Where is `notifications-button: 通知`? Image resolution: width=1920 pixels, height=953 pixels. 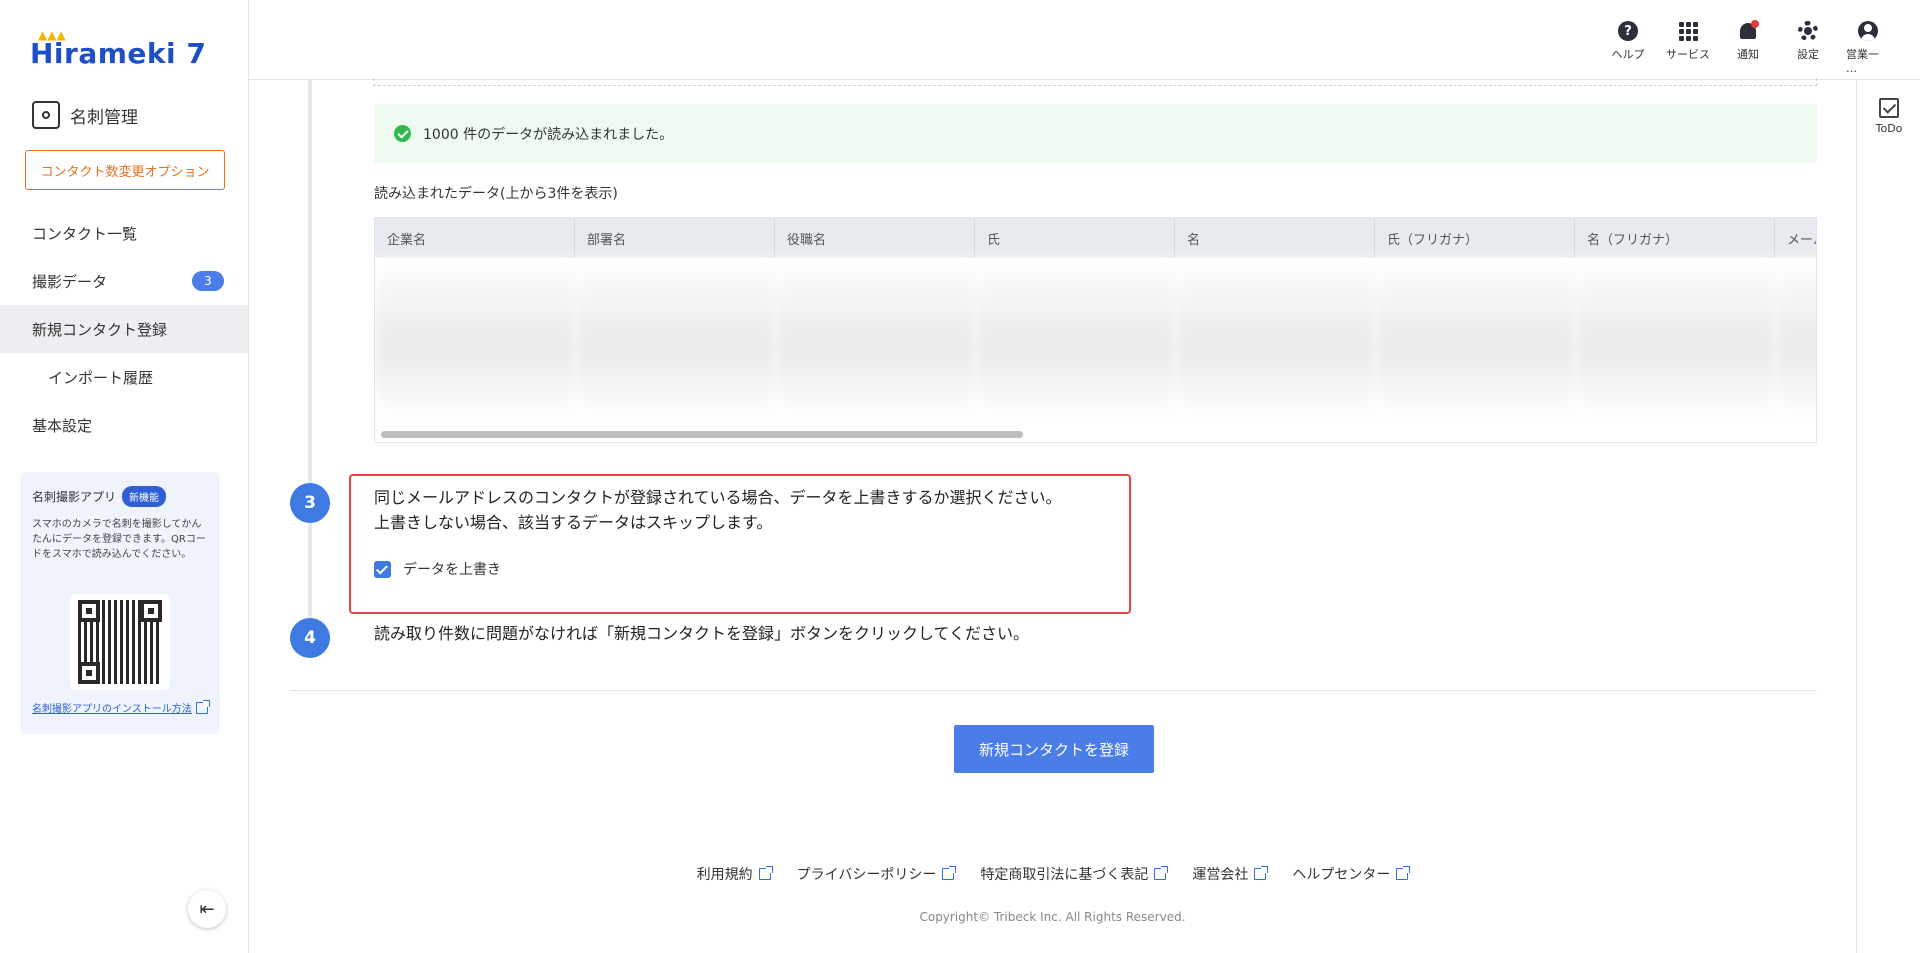 notifications-button: 通知 is located at coordinates (1748, 47).